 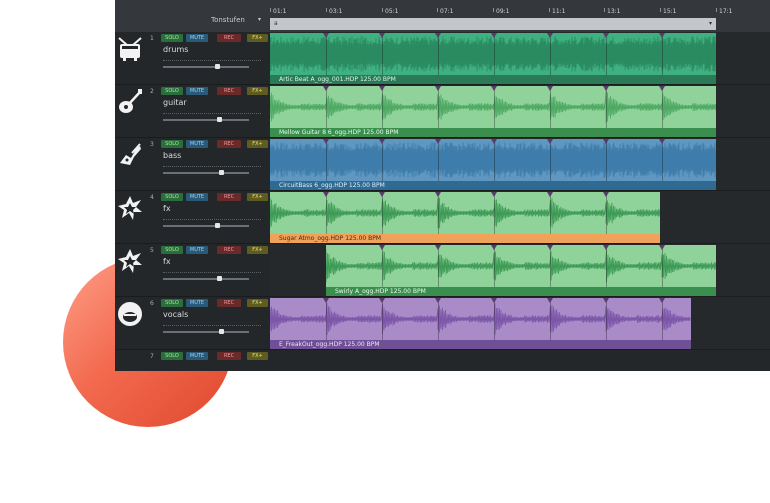 I want to click on audio-clip: Artic Beat A_ogg_001.HDP 125.00 BPM, so click(x=493, y=59).